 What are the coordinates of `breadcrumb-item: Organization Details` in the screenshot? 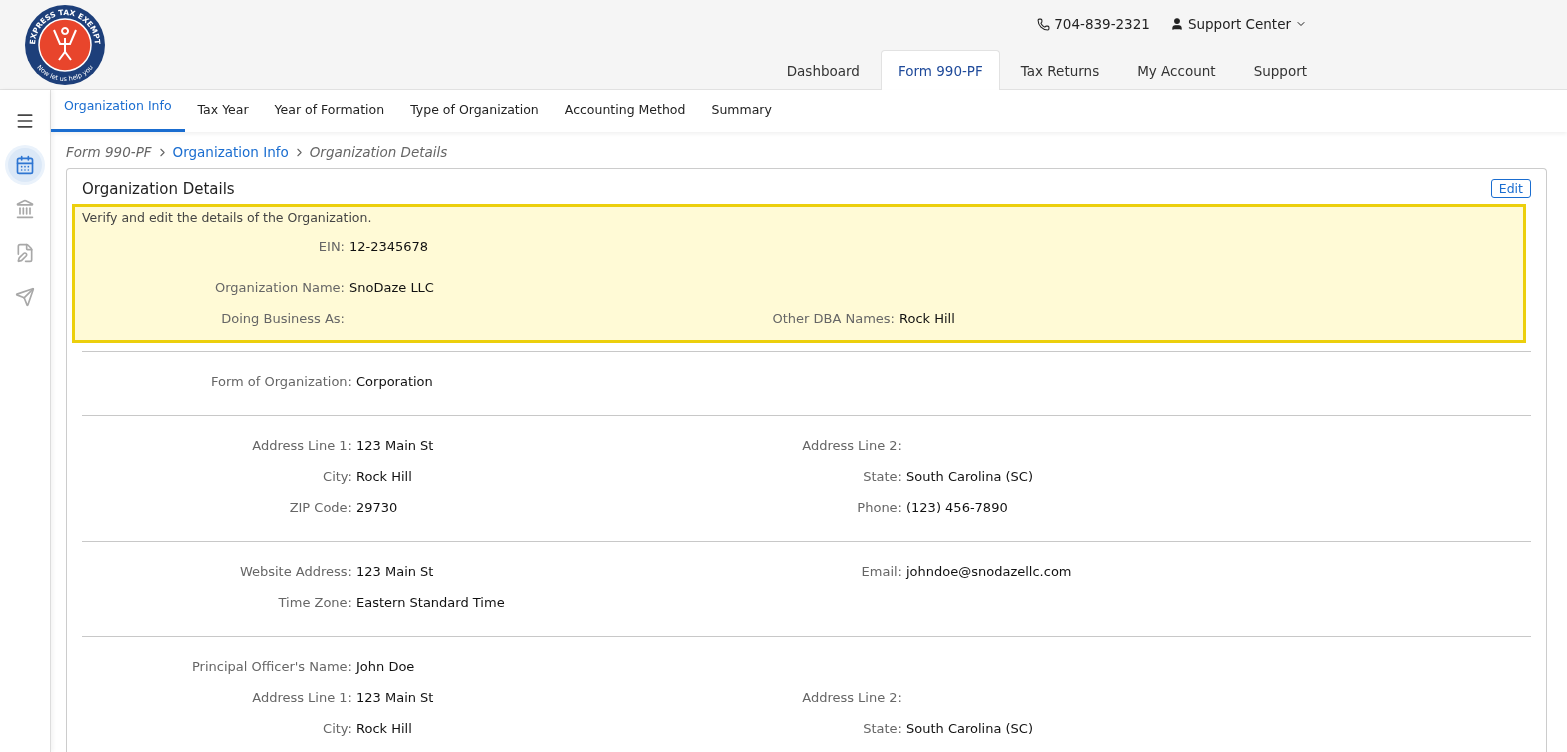 It's located at (378, 152).